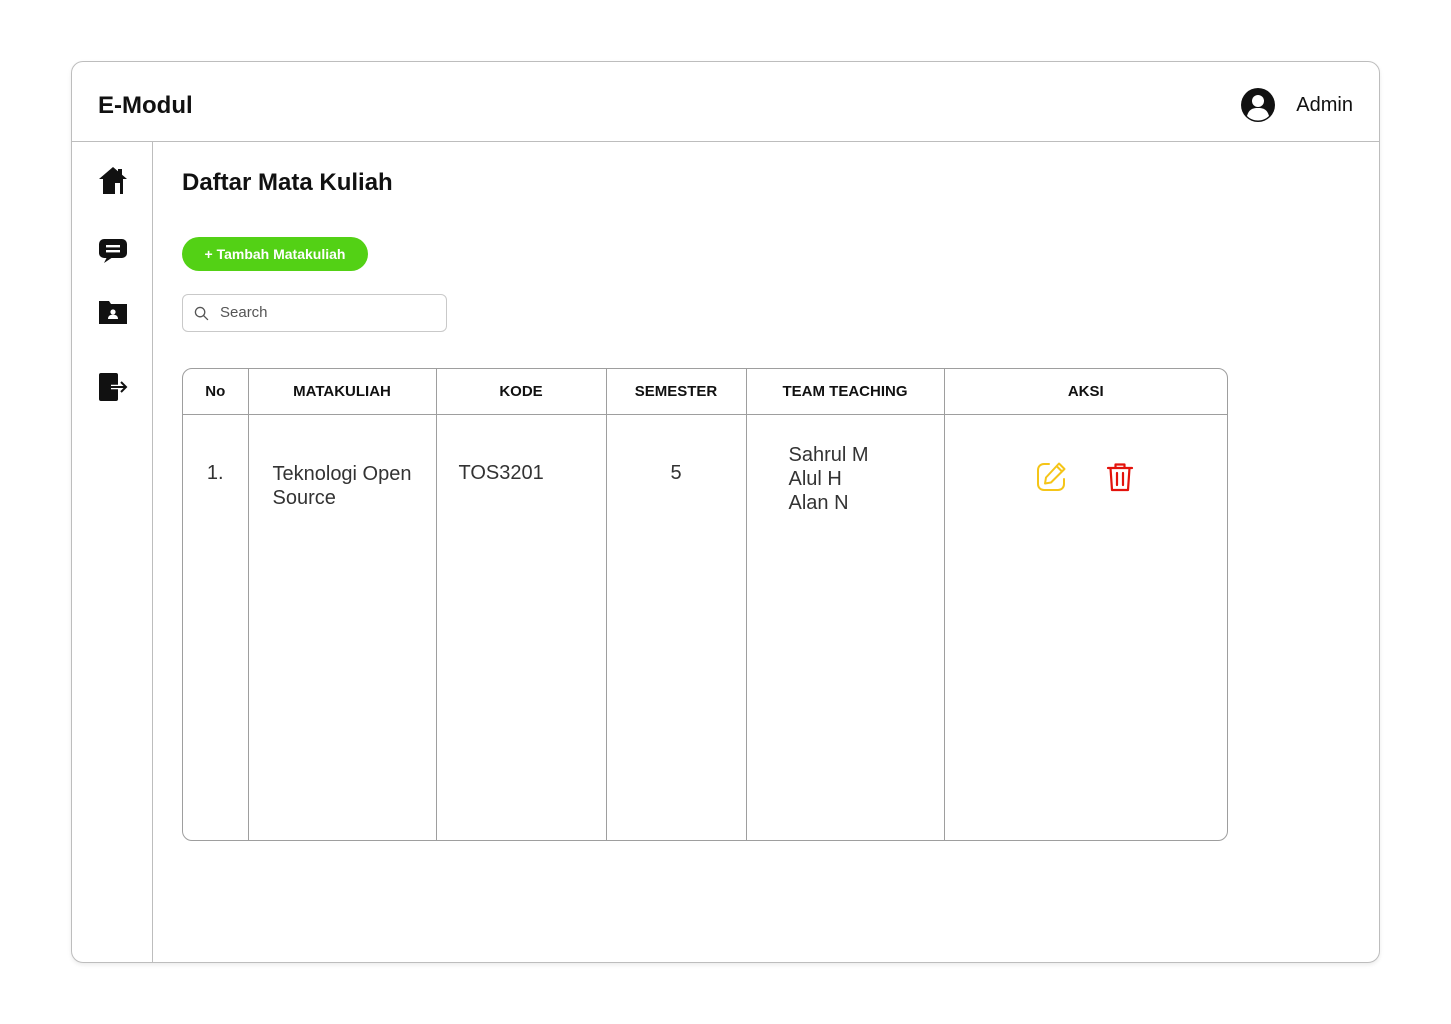 Image resolution: width=1451 pixels, height=1024 pixels. What do you see at coordinates (201, 313) in the screenshot?
I see `search-icon` at bounding box center [201, 313].